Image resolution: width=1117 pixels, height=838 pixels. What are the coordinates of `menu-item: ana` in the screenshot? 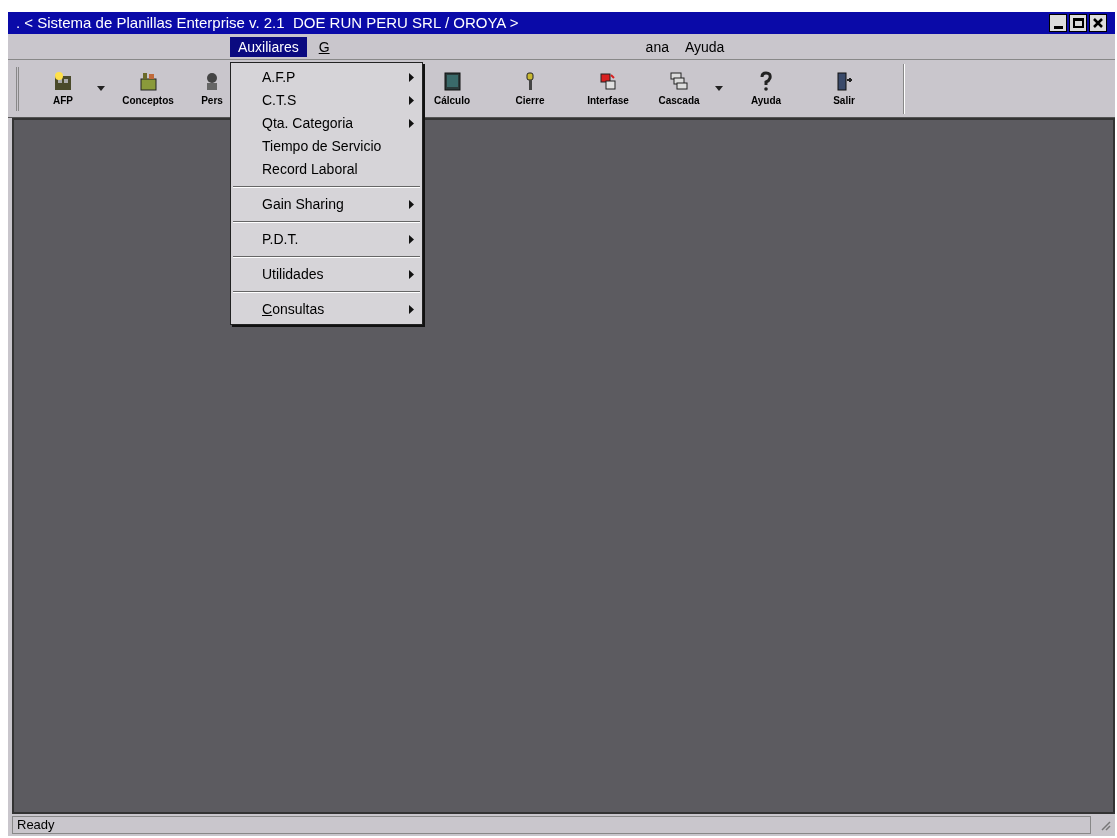 It's located at (657, 46).